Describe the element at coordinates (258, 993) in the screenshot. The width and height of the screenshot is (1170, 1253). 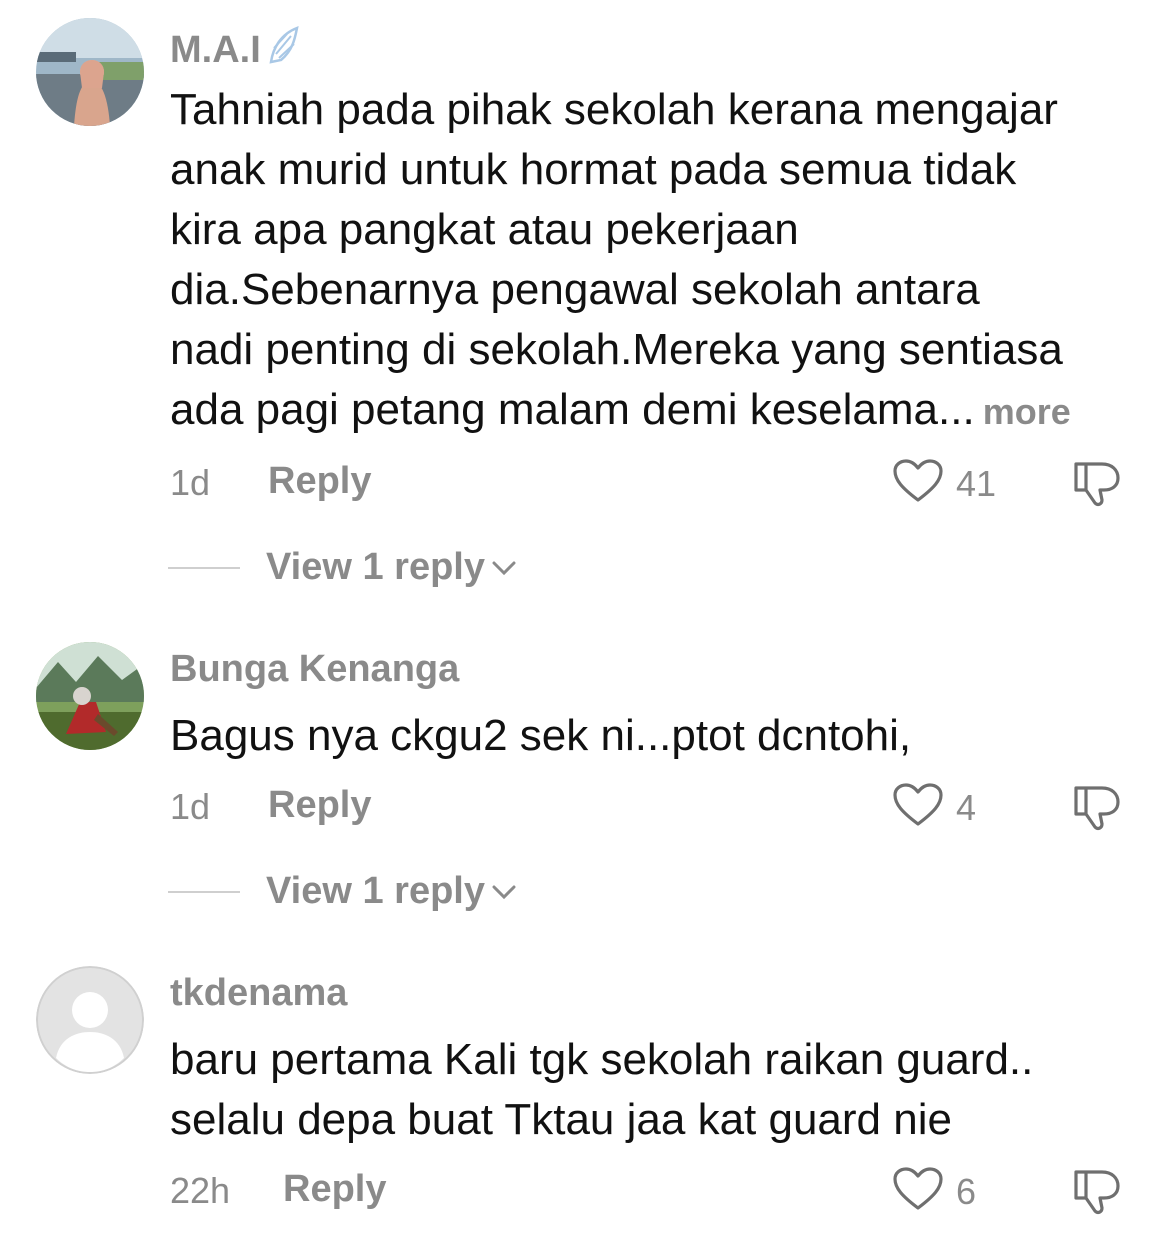
I see `username: tkdenama` at that location.